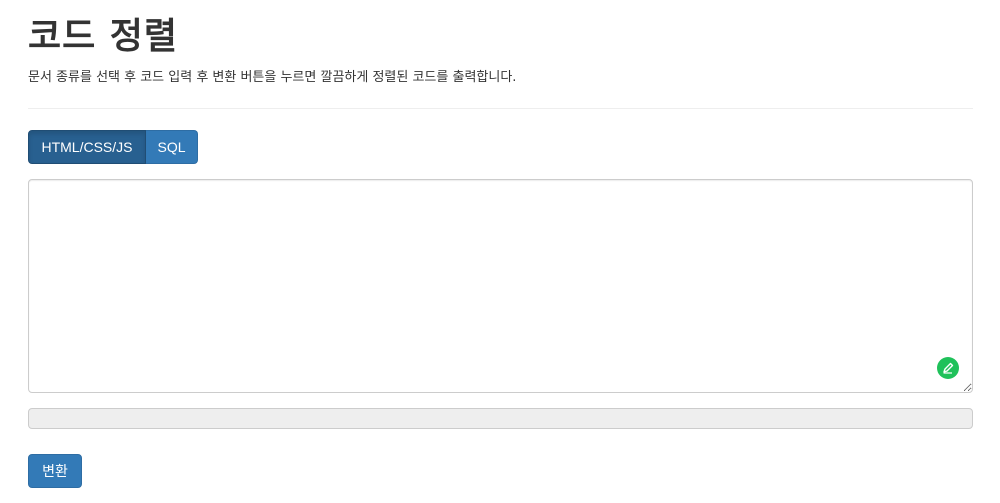 This screenshot has width=1000, height=503. Describe the element at coordinates (500, 108) in the screenshot. I see `divider` at that location.